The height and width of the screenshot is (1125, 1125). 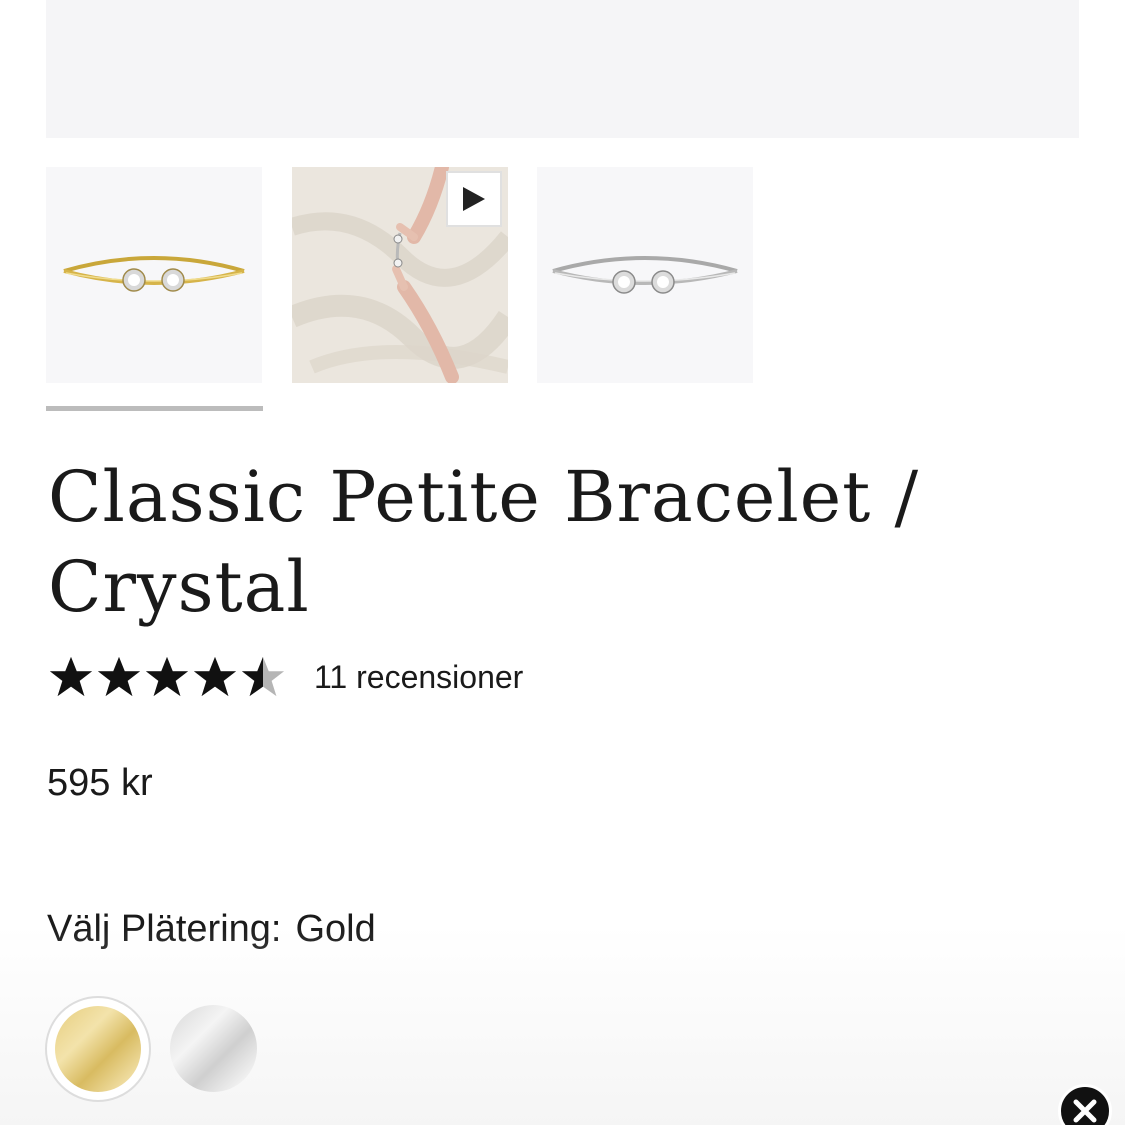 What do you see at coordinates (213, 1048) in the screenshot?
I see `swatch-silver` at bounding box center [213, 1048].